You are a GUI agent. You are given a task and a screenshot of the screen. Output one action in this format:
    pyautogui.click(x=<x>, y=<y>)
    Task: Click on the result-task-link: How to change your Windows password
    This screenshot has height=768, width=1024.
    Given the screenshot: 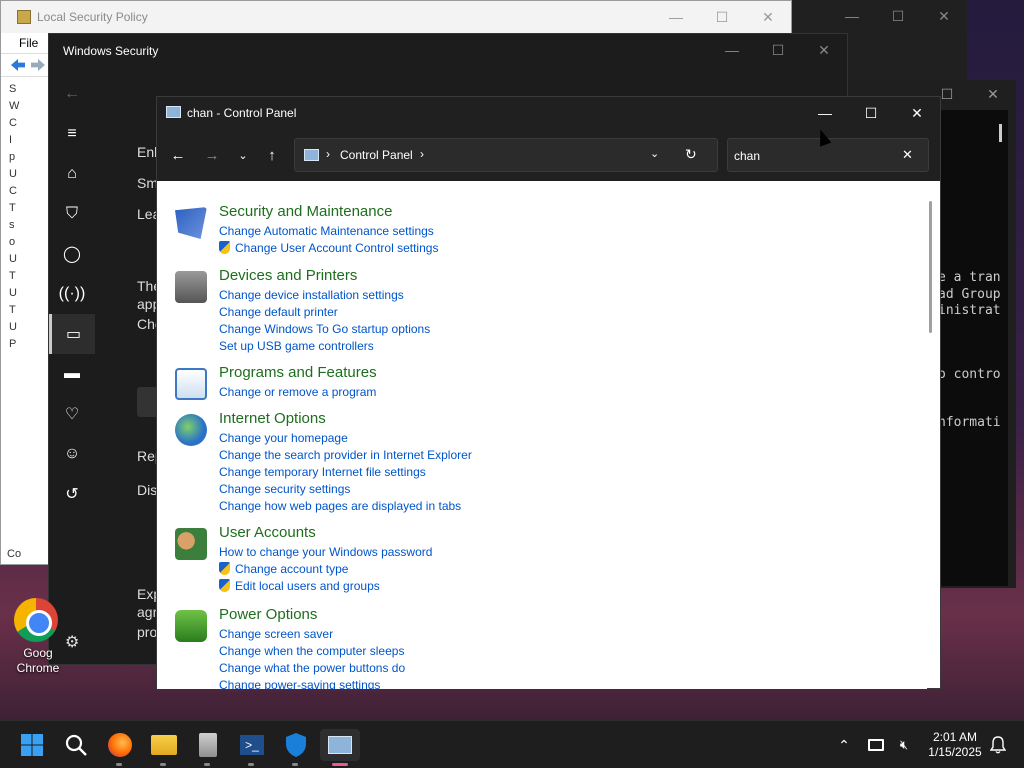 What is the action you would take?
    pyautogui.click(x=325, y=551)
    